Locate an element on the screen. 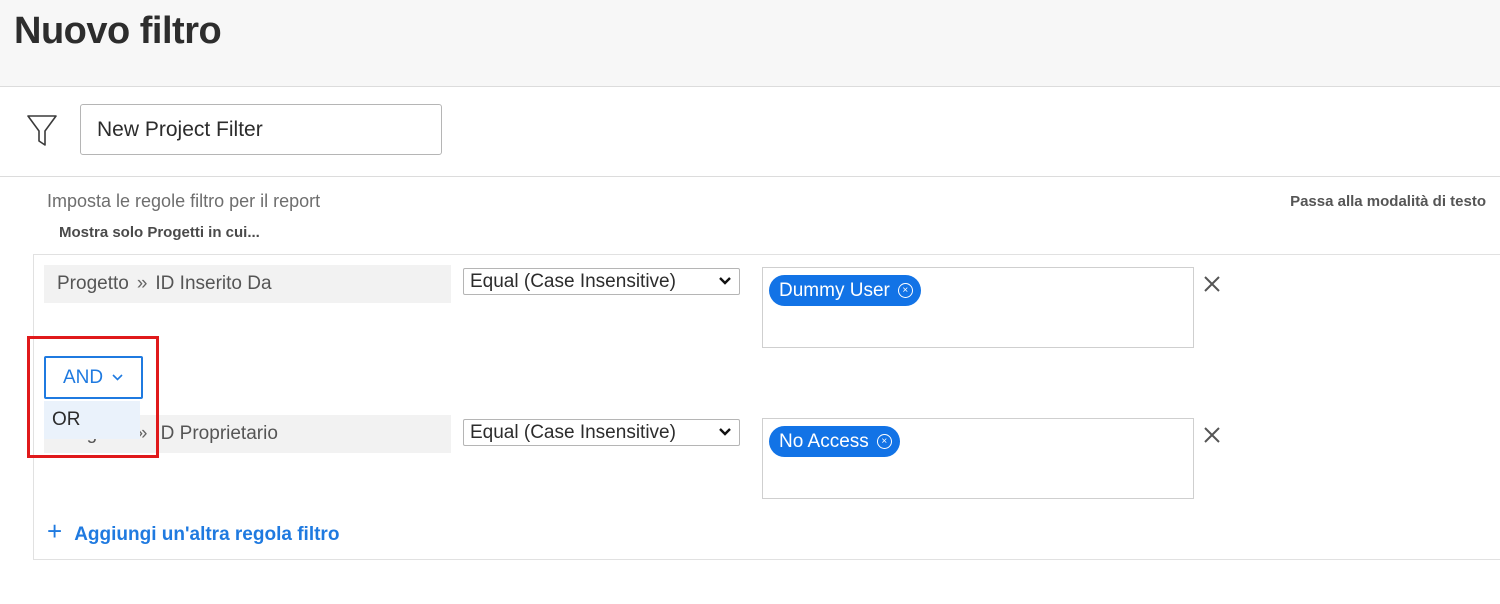 Image resolution: width=1500 pixels, height=604 pixels. filter-name-input is located at coordinates (261, 129).